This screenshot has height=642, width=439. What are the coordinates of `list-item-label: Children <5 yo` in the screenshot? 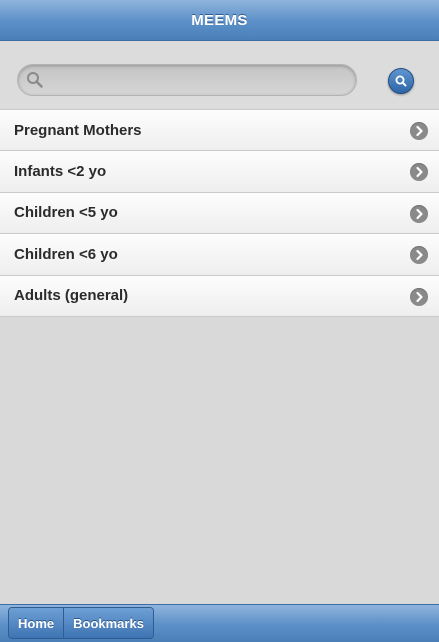 It's located at (66, 213).